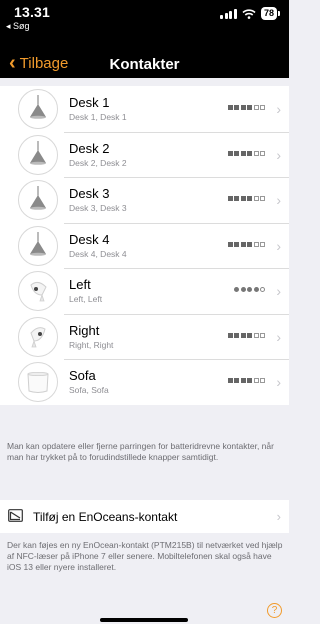 This screenshot has width=320, height=624. Describe the element at coordinates (144, 336) in the screenshot. I see `list-item: Right Right, Right ›` at that location.